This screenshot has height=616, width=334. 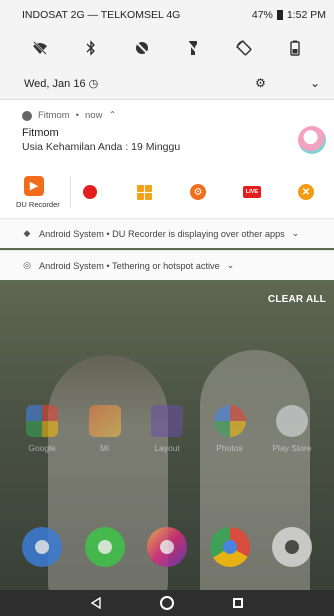 I want to click on app-mi: Mi, so click(x=105, y=429).